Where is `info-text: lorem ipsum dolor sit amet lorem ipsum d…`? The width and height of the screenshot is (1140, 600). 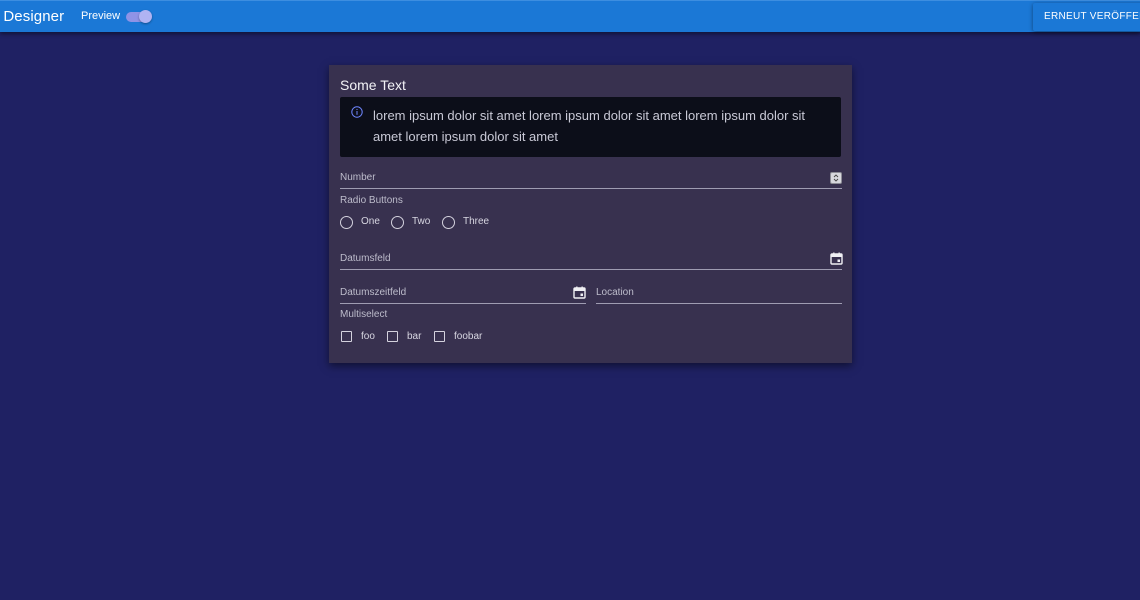 info-text: lorem ipsum dolor sit amet lorem ipsum d… is located at coordinates (589, 126).